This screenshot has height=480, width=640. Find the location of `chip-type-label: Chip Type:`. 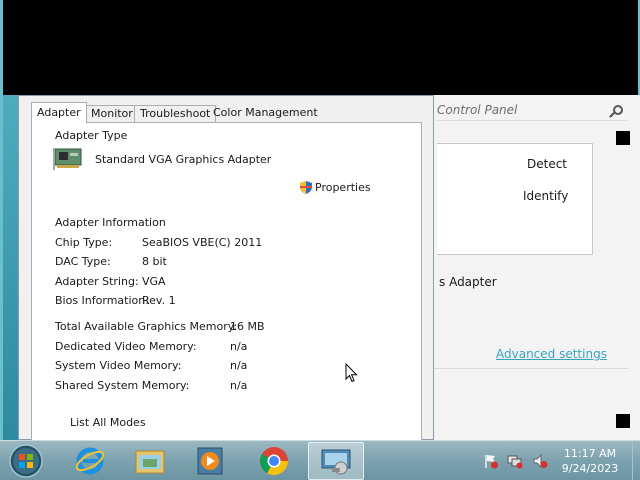

chip-type-label: Chip Type: is located at coordinates (84, 242).